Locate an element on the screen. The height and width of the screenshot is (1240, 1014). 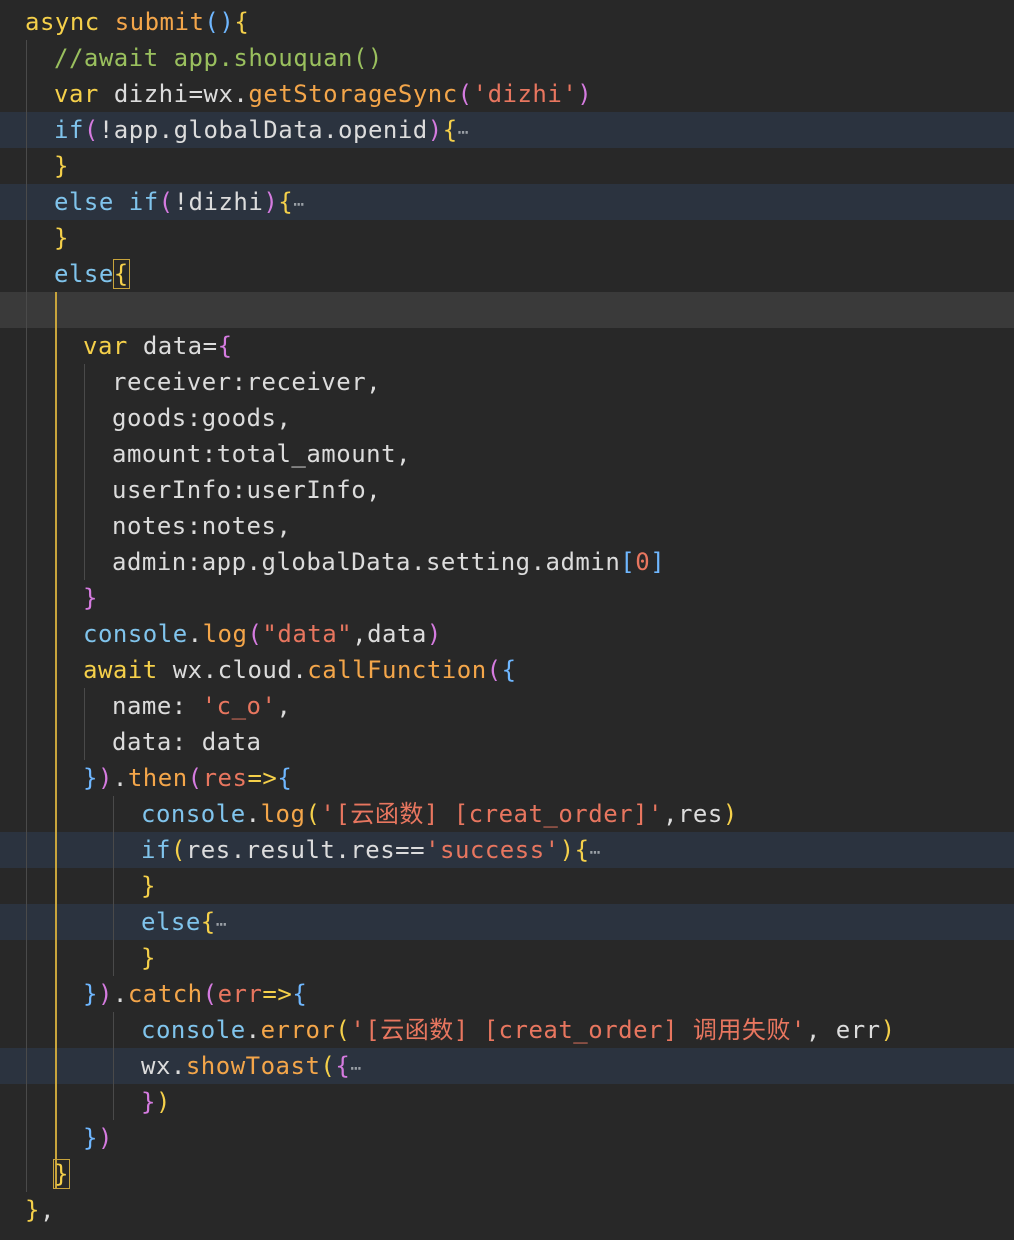
active-indent-guide is located at coordinates (56, 740).